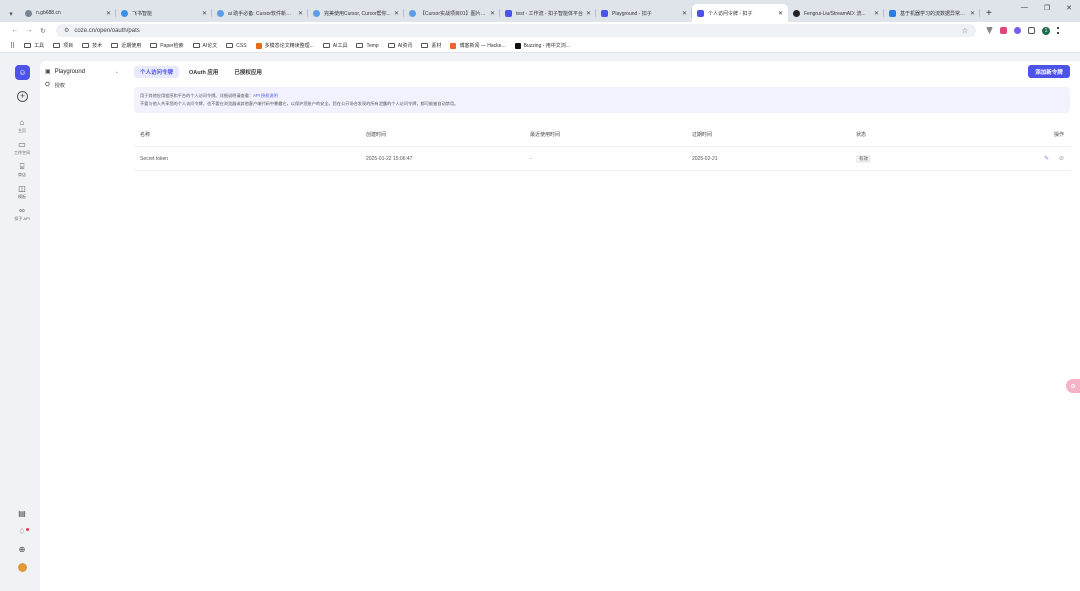 This screenshot has width=1080, height=591. What do you see at coordinates (29, 30) in the screenshot?
I see `forward-icon: →` at bounding box center [29, 30].